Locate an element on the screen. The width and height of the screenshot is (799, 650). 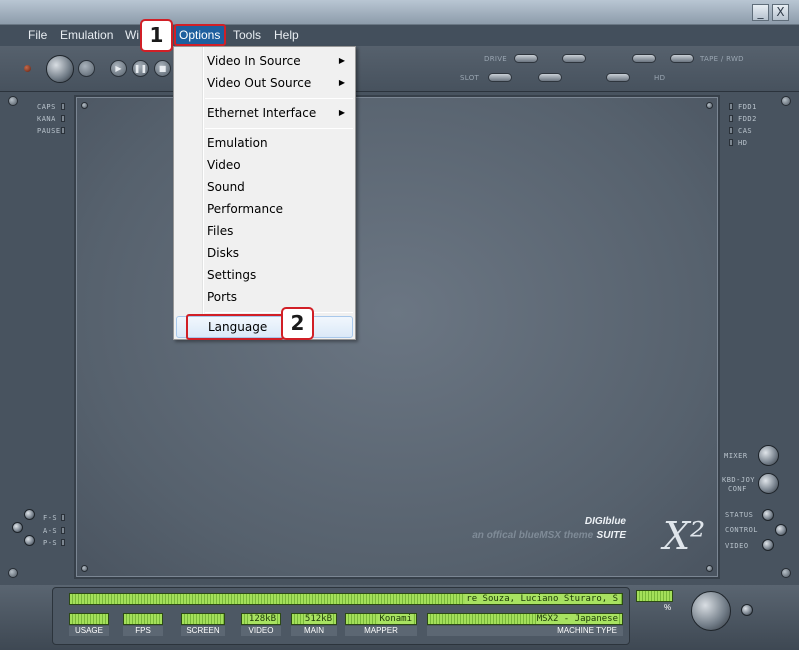
mixer-label: MIXER is located at coordinates (736, 456).